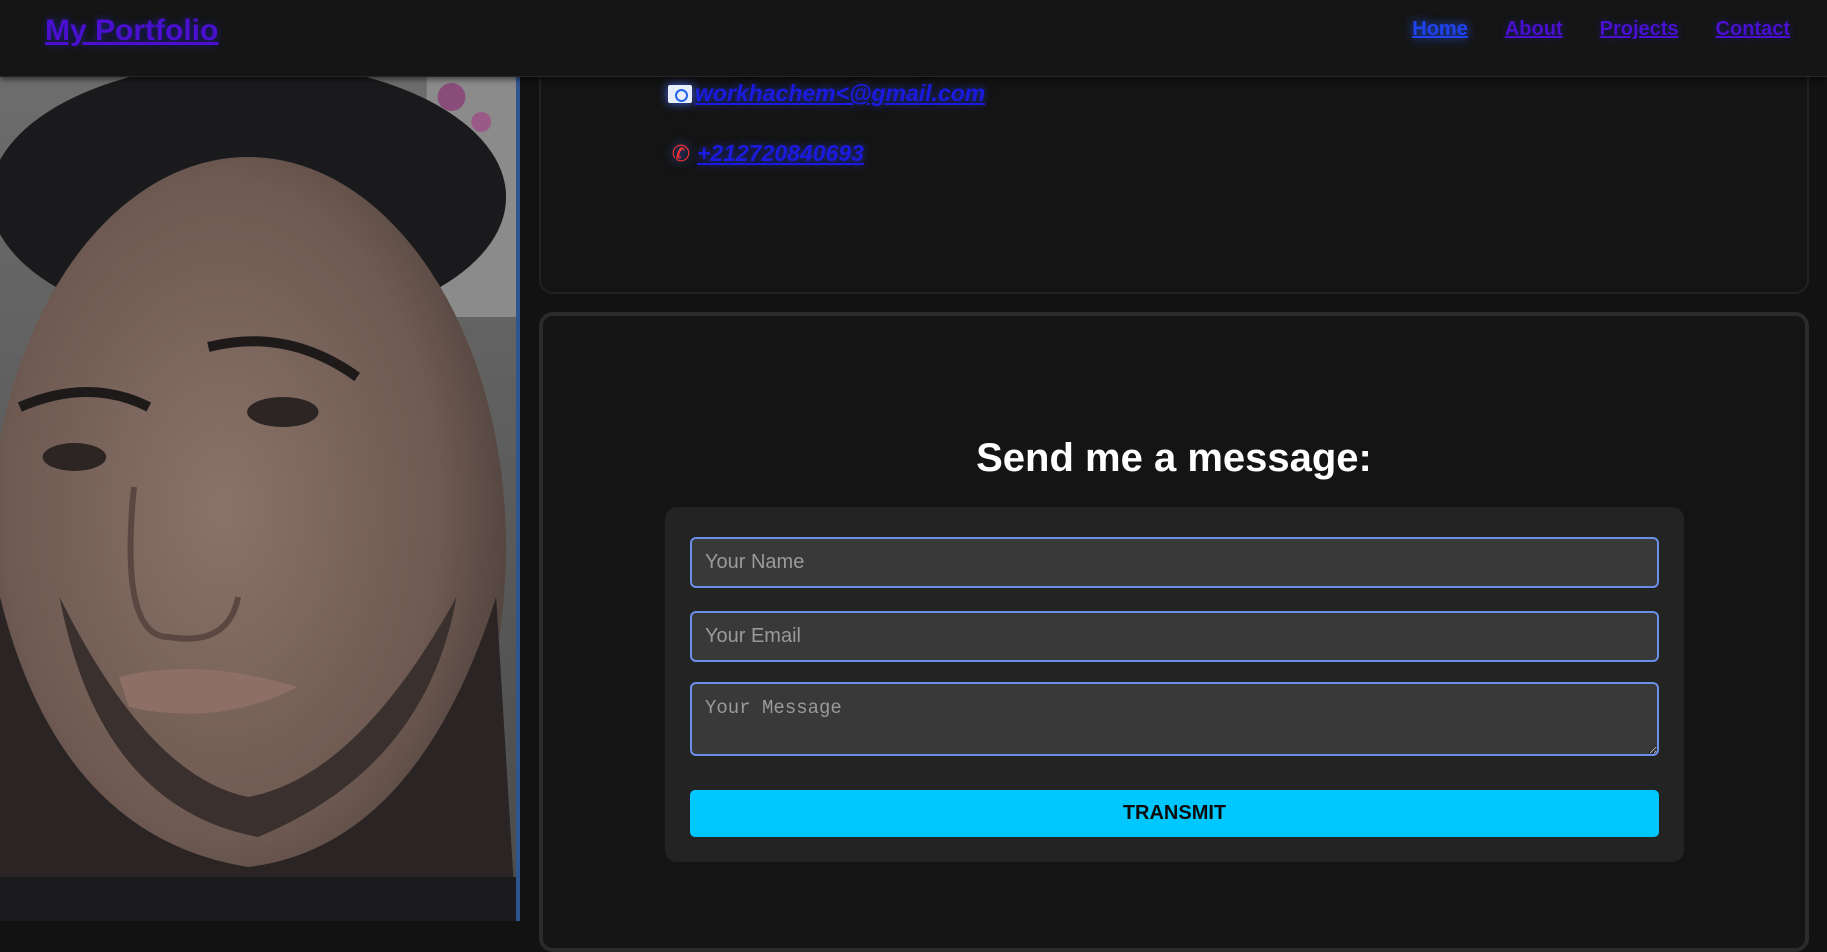 Image resolution: width=1827 pixels, height=952 pixels. What do you see at coordinates (131, 31) in the screenshot?
I see `logo-link: My Portfolio` at bounding box center [131, 31].